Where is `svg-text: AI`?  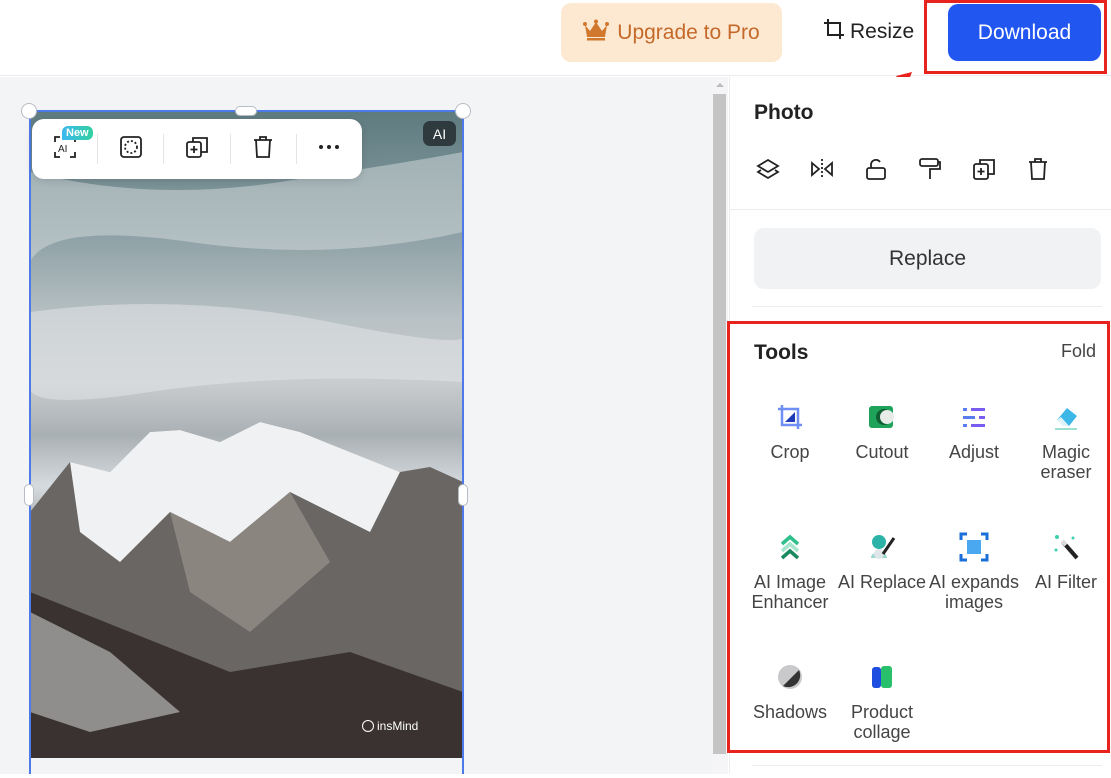 svg-text: AI is located at coordinates (62, 149).